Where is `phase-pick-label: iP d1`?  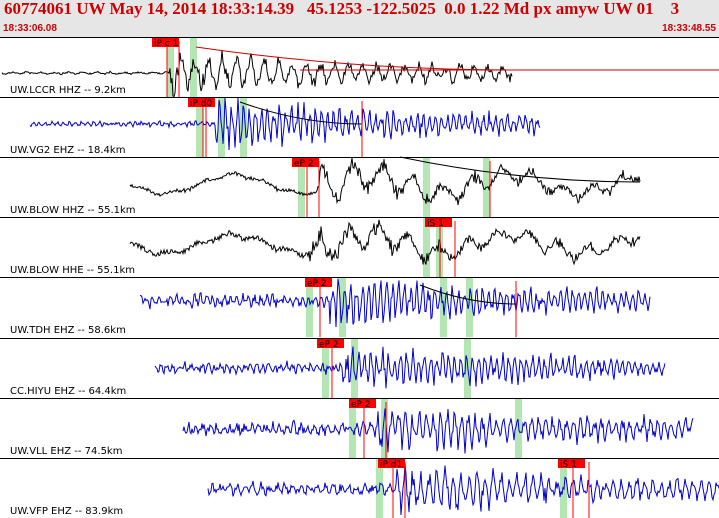 phase-pick-label: iP d1 is located at coordinates (391, 465).